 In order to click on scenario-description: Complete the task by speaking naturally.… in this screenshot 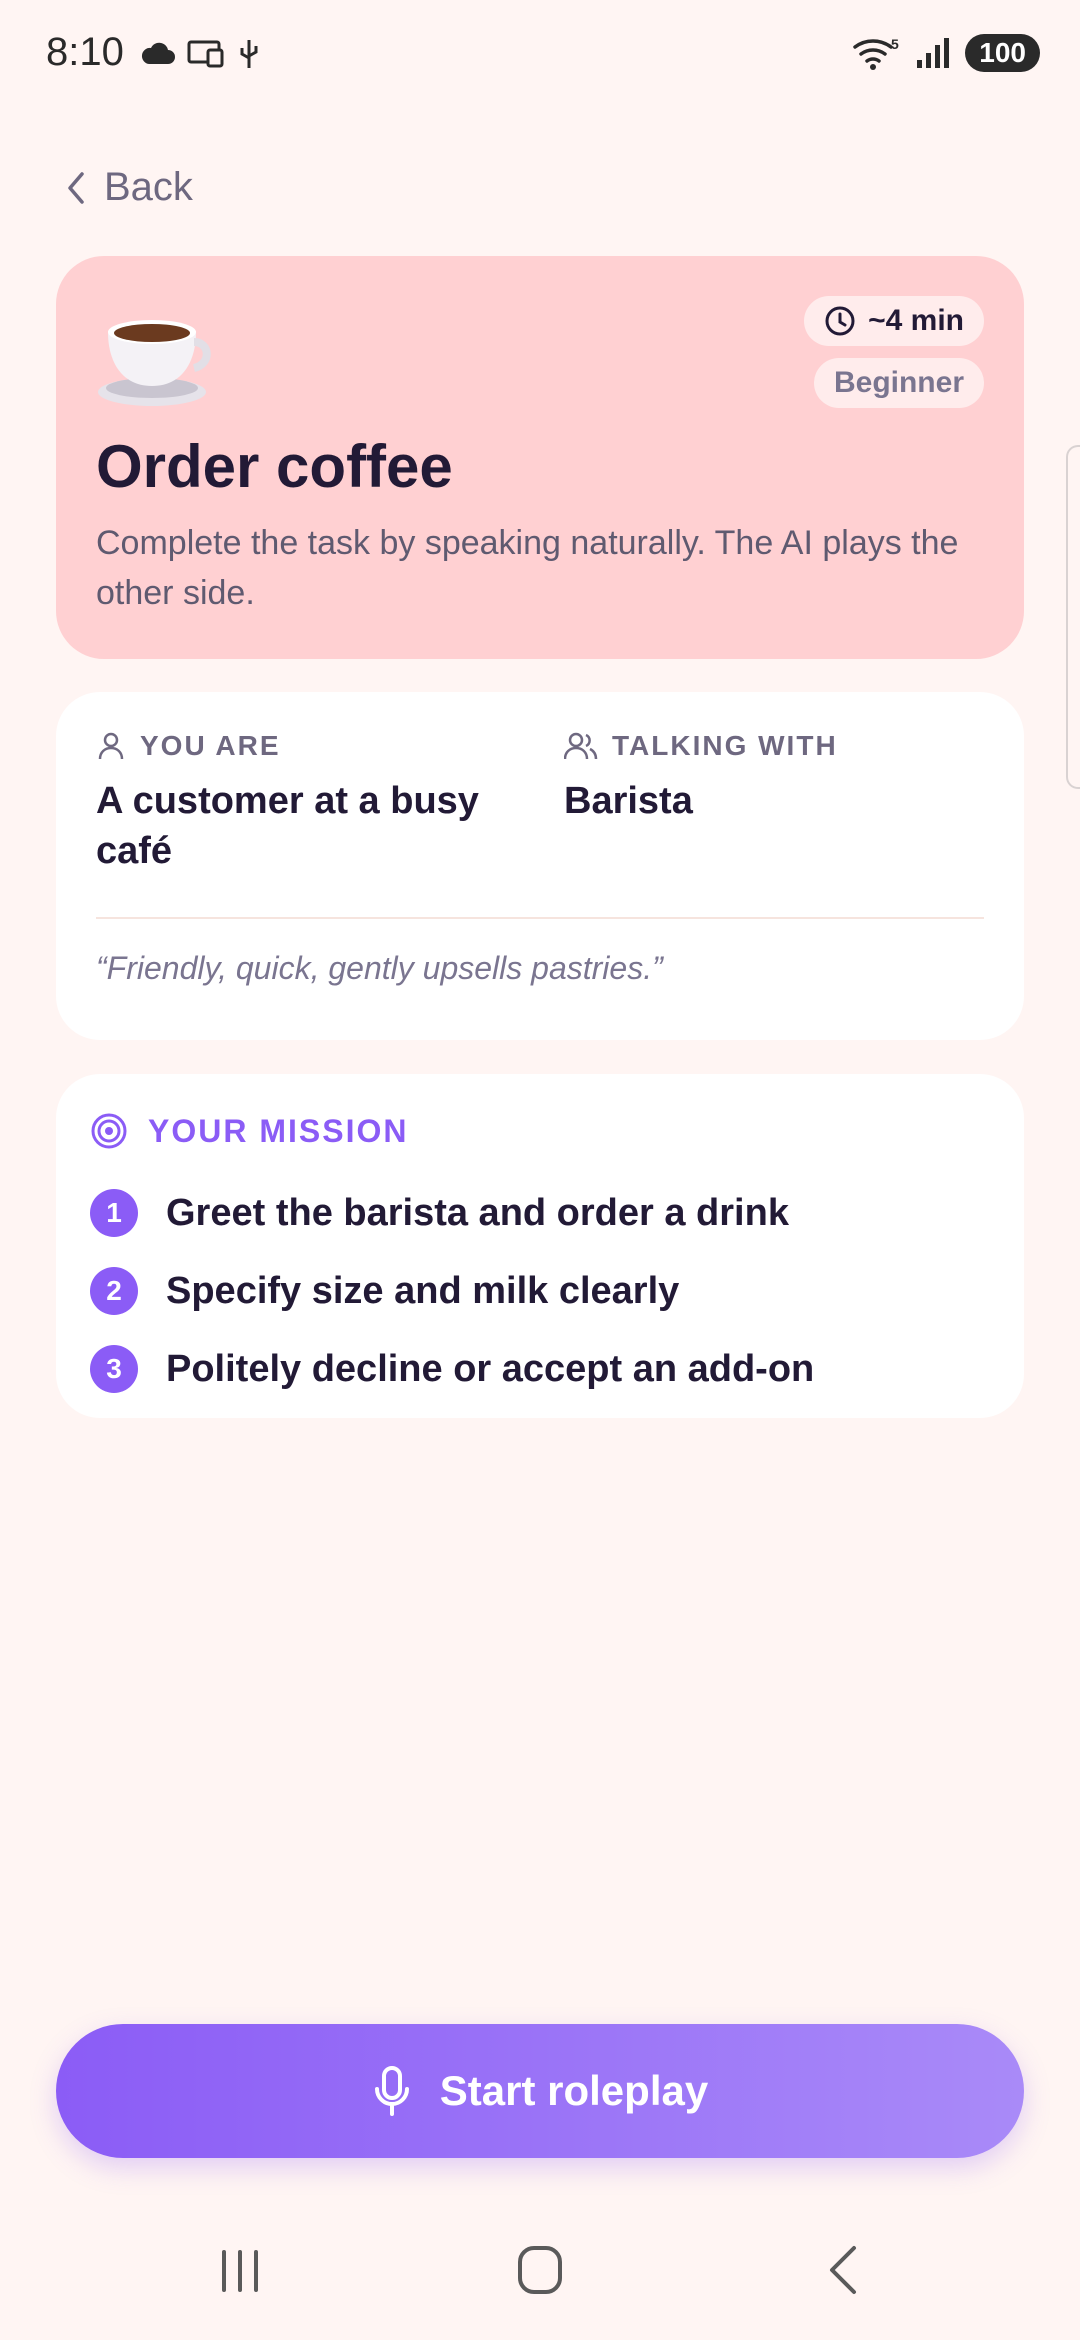, I will do `click(527, 568)`.